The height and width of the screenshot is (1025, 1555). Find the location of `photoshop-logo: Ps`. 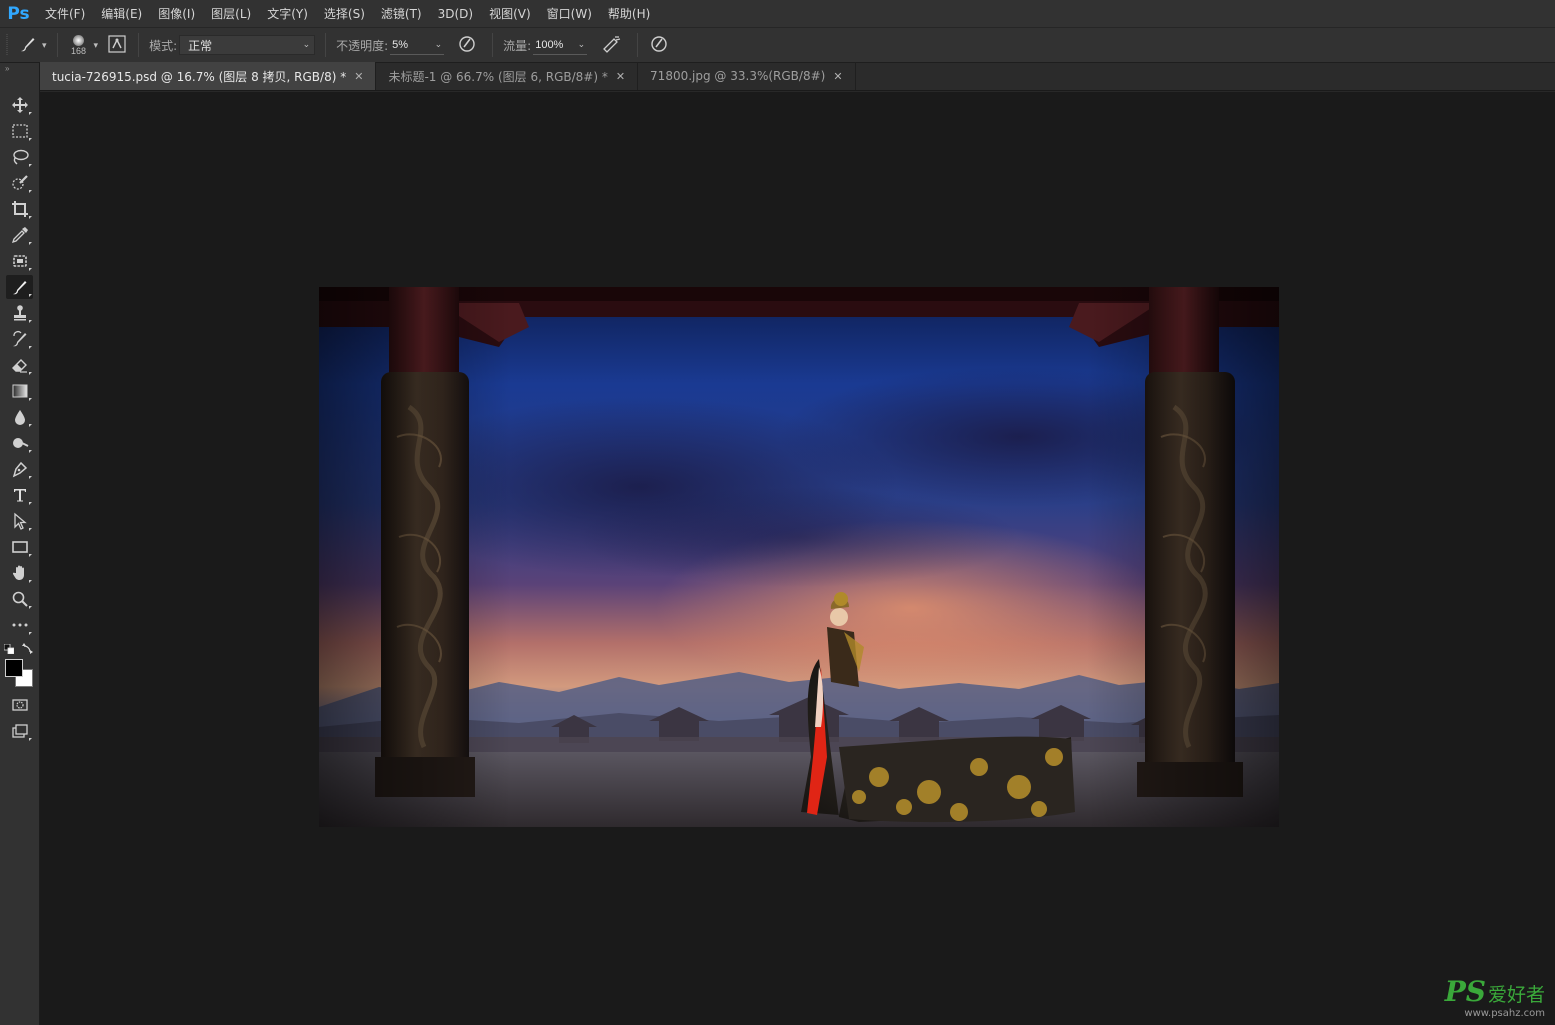

photoshop-logo: Ps is located at coordinates (18, 13).